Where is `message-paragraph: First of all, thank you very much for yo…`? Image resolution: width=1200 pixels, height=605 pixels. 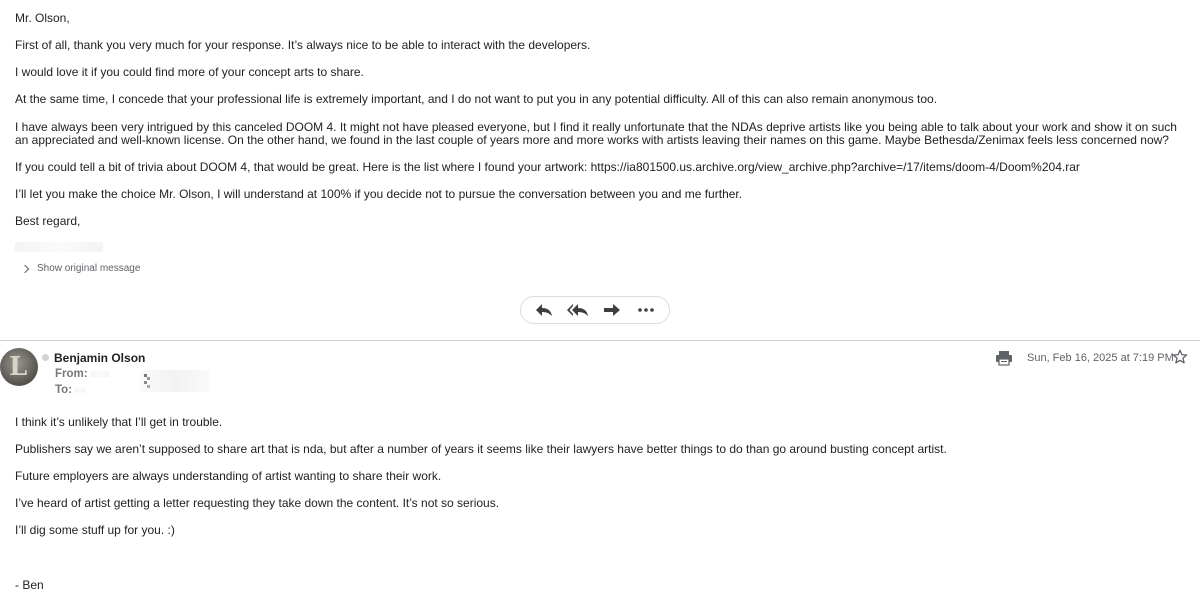
message-paragraph: First of all, thank you very much for yo… is located at coordinates (303, 45).